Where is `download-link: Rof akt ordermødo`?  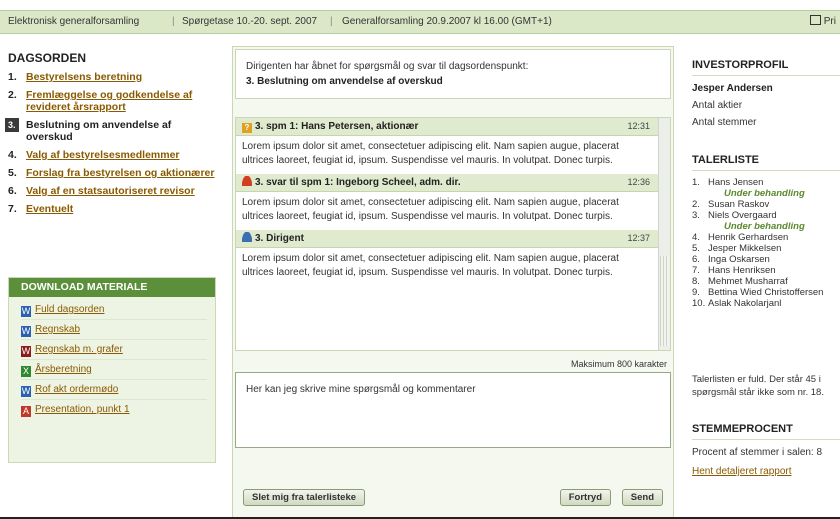
download-link: Rof akt ordermødo is located at coordinates (76, 389).